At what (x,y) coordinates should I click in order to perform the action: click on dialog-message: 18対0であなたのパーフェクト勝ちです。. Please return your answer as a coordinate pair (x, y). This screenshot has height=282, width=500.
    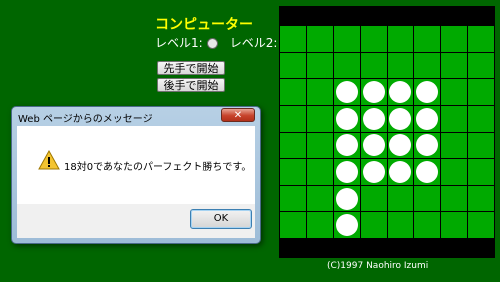
    Looking at the image, I should click on (158, 167).